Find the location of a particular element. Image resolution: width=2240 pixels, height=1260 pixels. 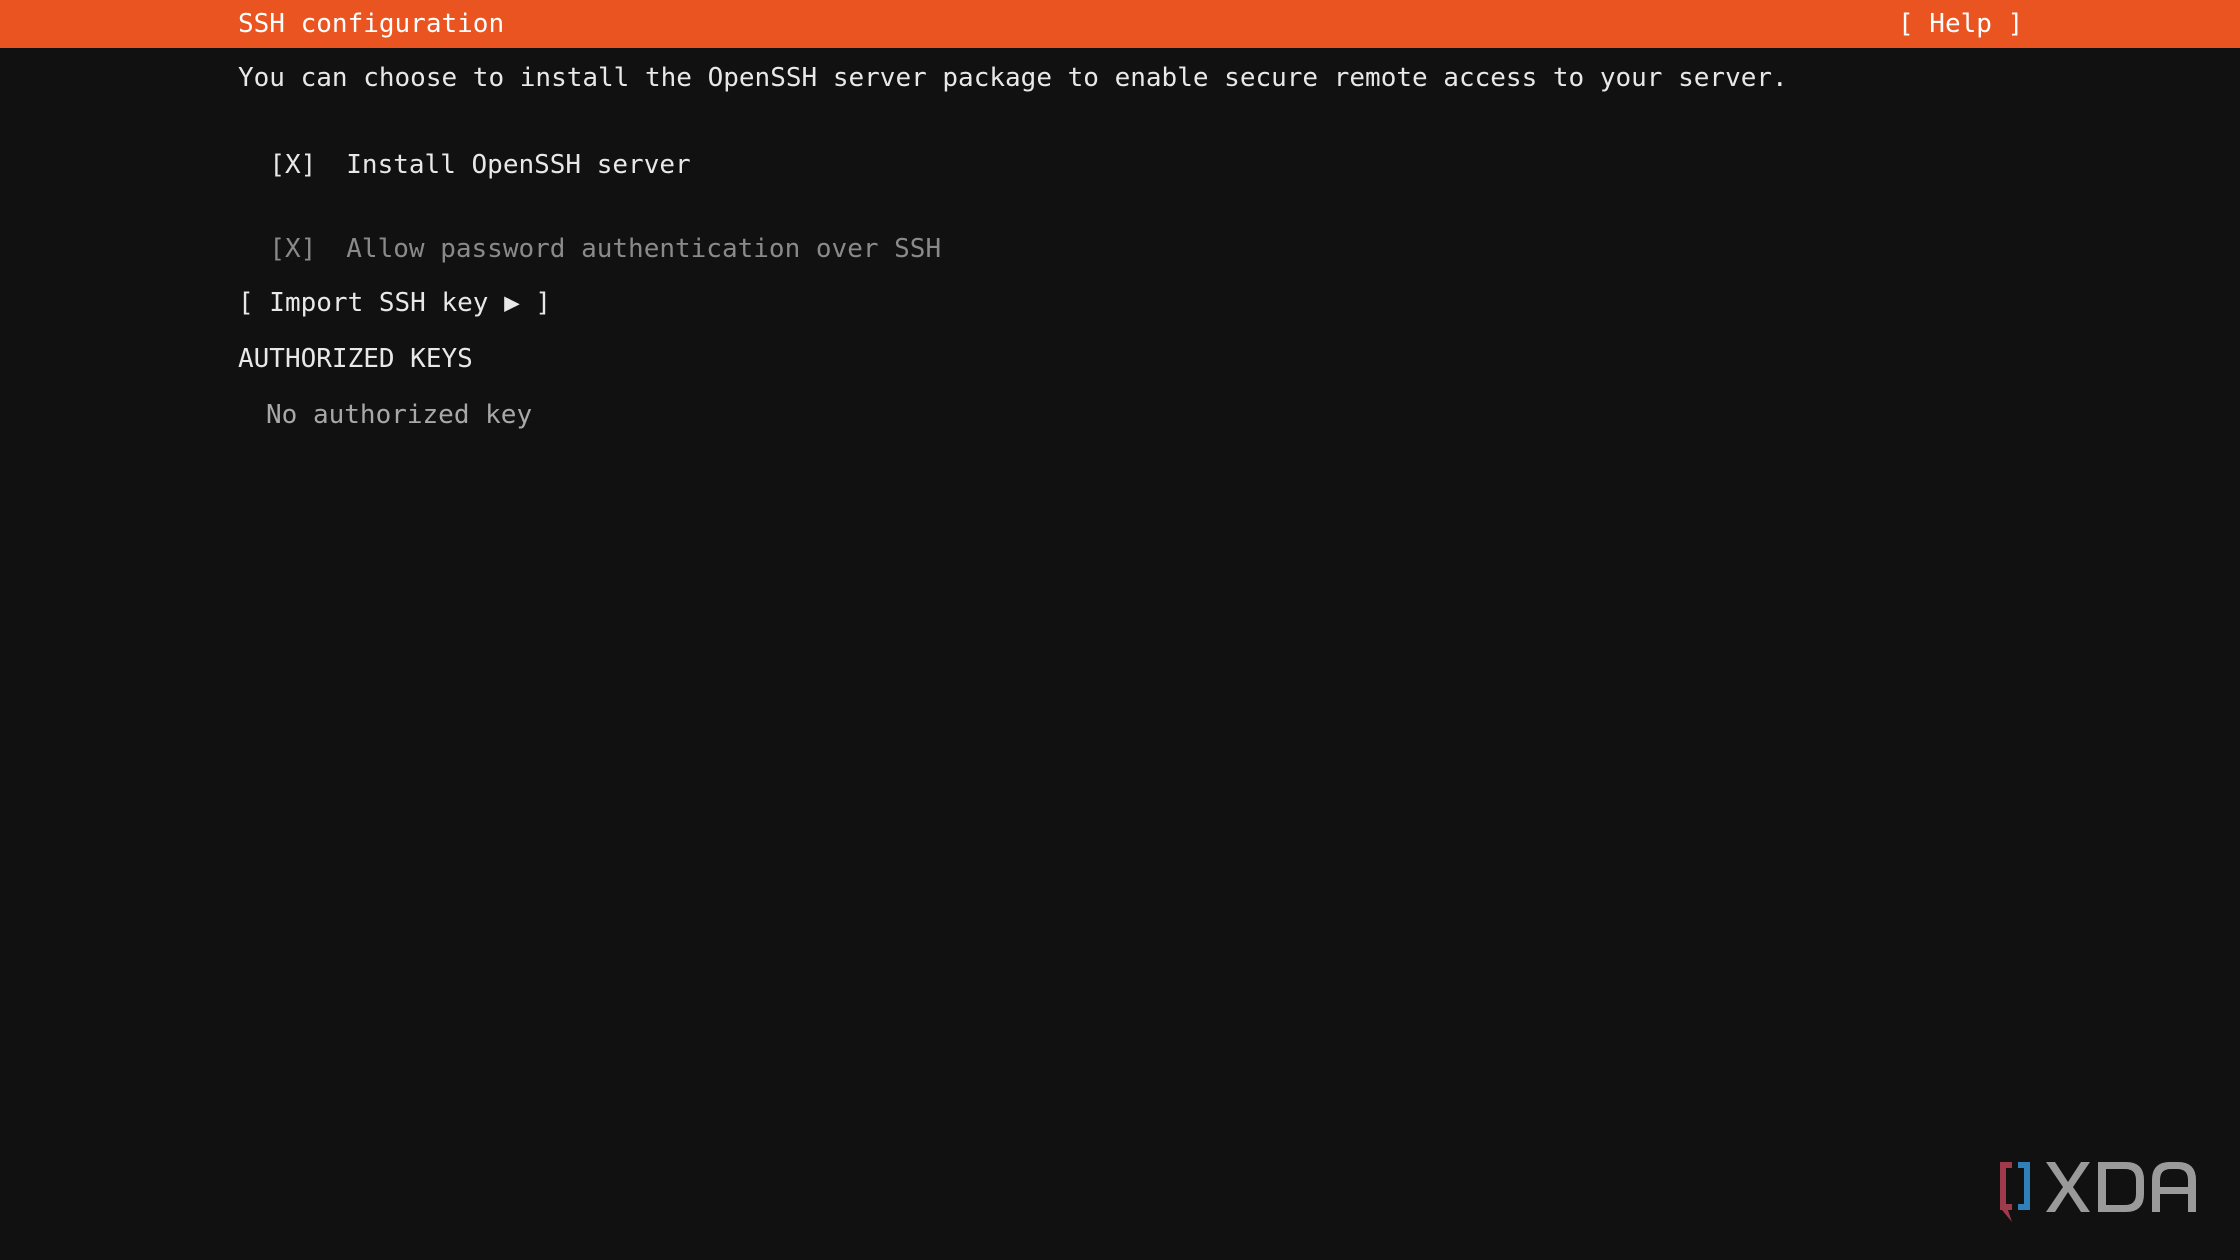

page-title: SSH configuration is located at coordinates (371, 24).